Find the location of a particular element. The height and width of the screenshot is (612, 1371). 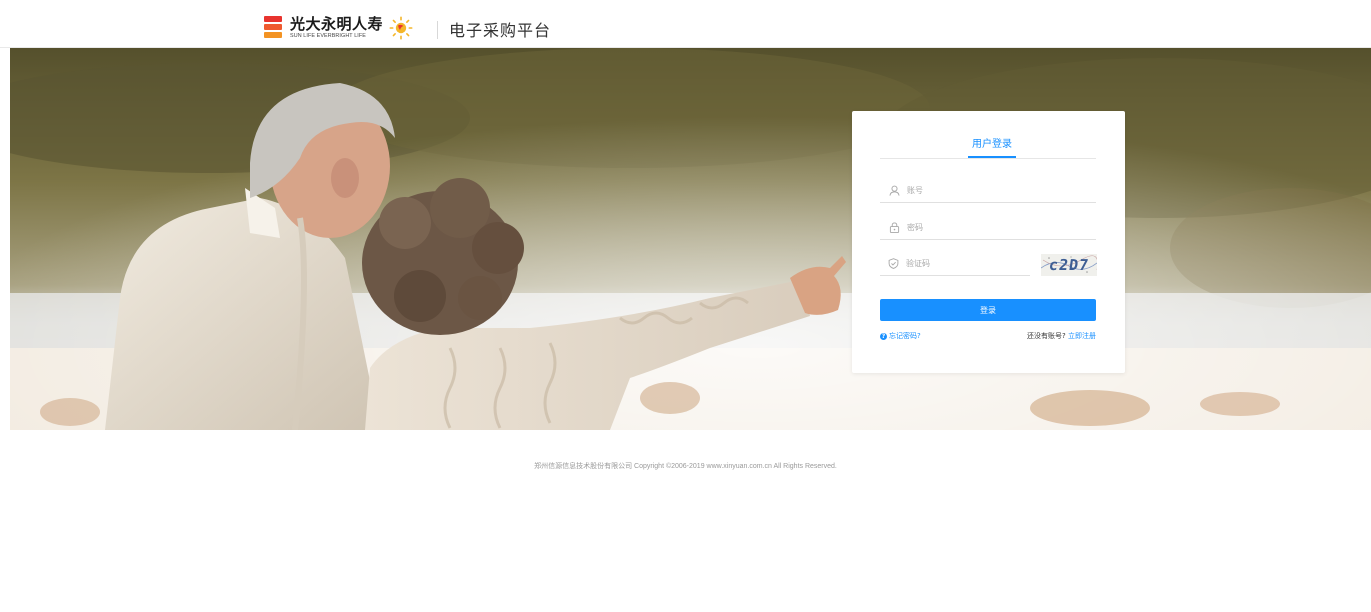

logo-mark-icon is located at coordinates (274, 28).